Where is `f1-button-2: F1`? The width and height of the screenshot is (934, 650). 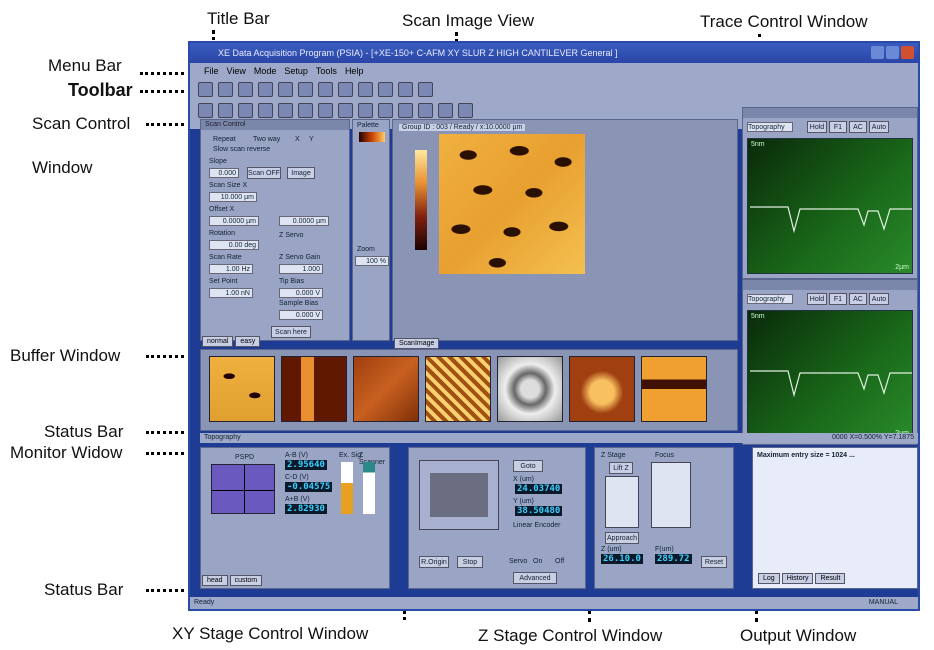 f1-button-2: F1 is located at coordinates (838, 299).